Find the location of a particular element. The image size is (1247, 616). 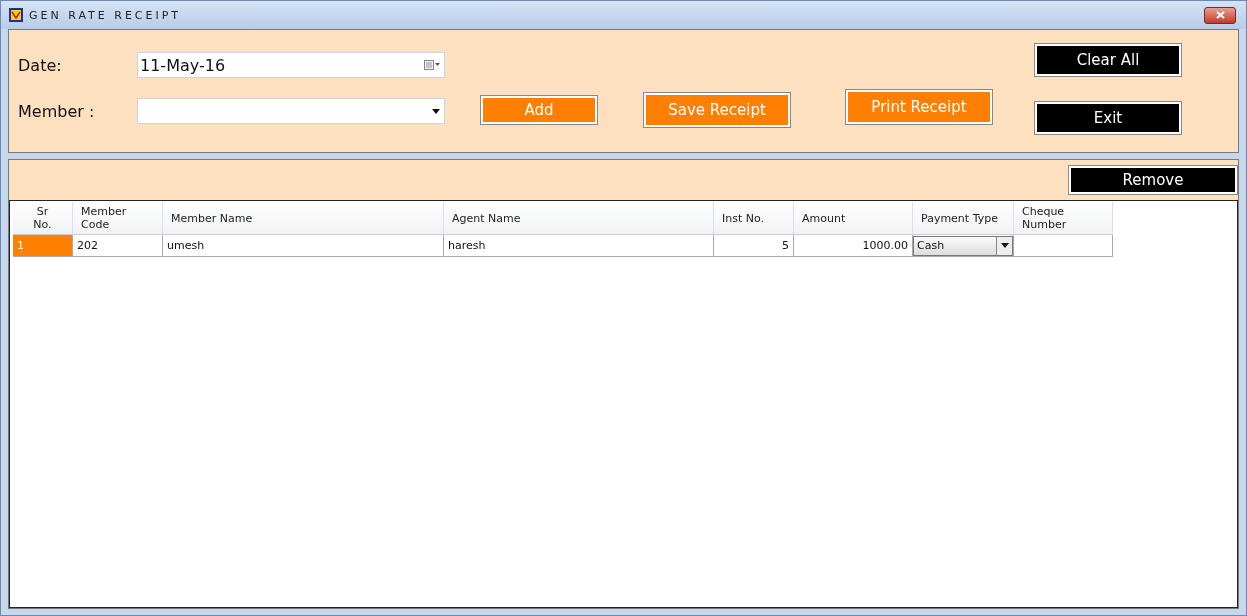

table-cell: haresh is located at coordinates (579, 246).